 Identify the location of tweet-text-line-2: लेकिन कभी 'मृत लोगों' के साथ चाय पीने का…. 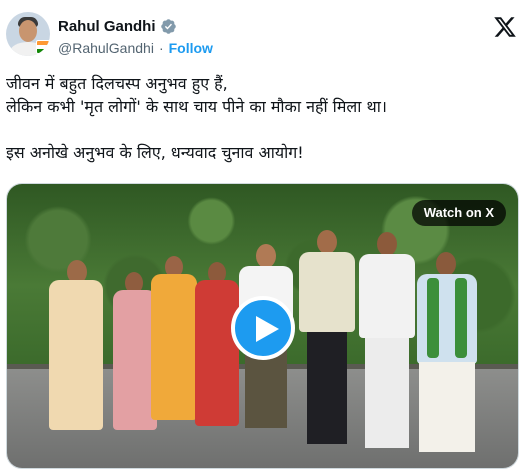
(196, 106).